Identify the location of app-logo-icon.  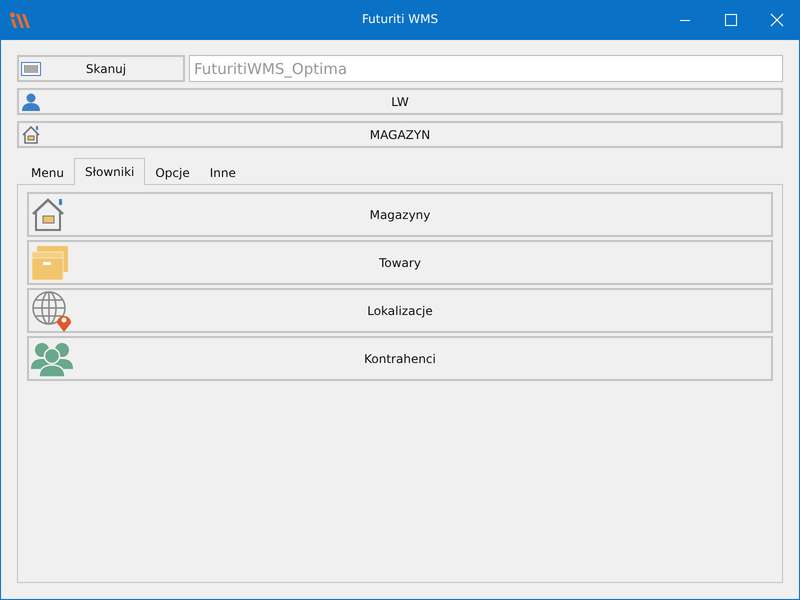
(20, 20).